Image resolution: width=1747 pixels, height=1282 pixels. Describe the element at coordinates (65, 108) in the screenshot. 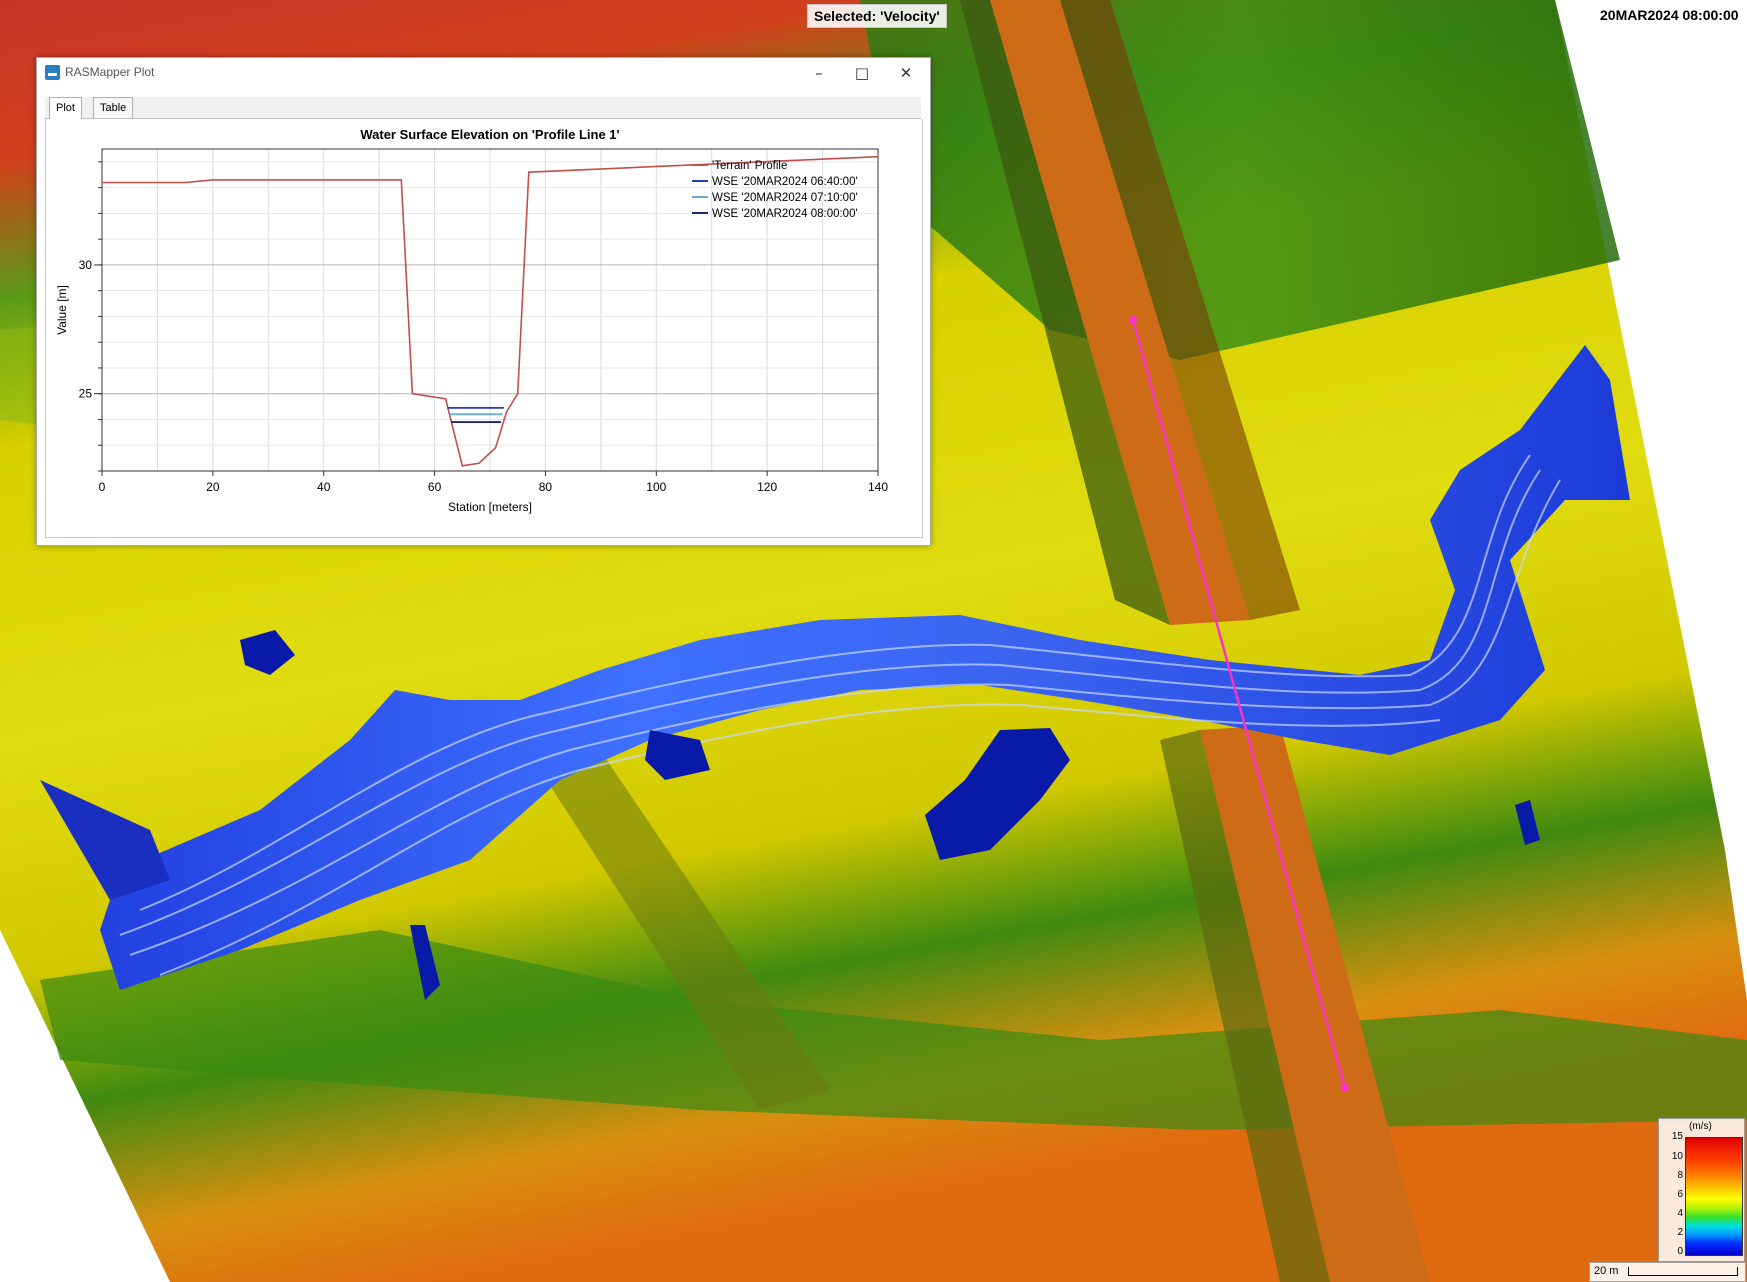

I see `tab-plot: Plot` at that location.